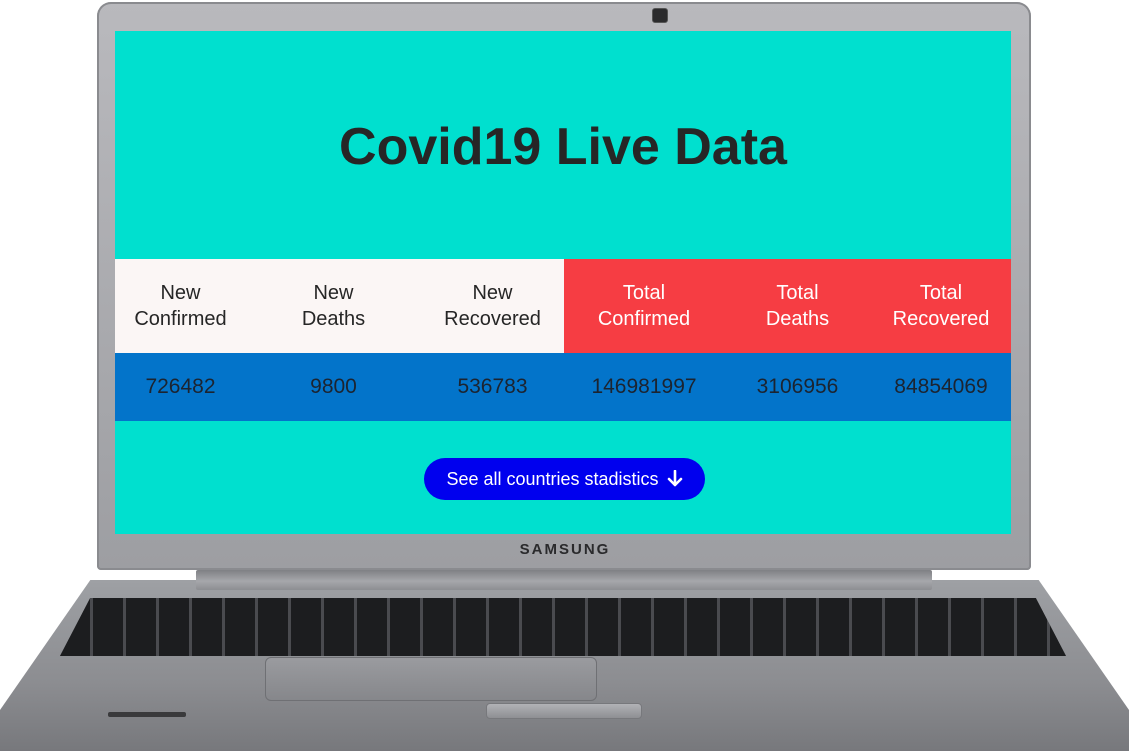 Image resolution: width=1129 pixels, height=751 pixels. I want to click on header-total-deaths: Total Deaths, so click(797, 306).